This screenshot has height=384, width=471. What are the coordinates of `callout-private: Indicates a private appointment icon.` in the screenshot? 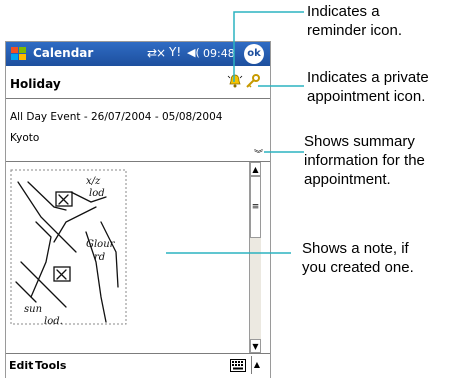 It's located at (368, 87).